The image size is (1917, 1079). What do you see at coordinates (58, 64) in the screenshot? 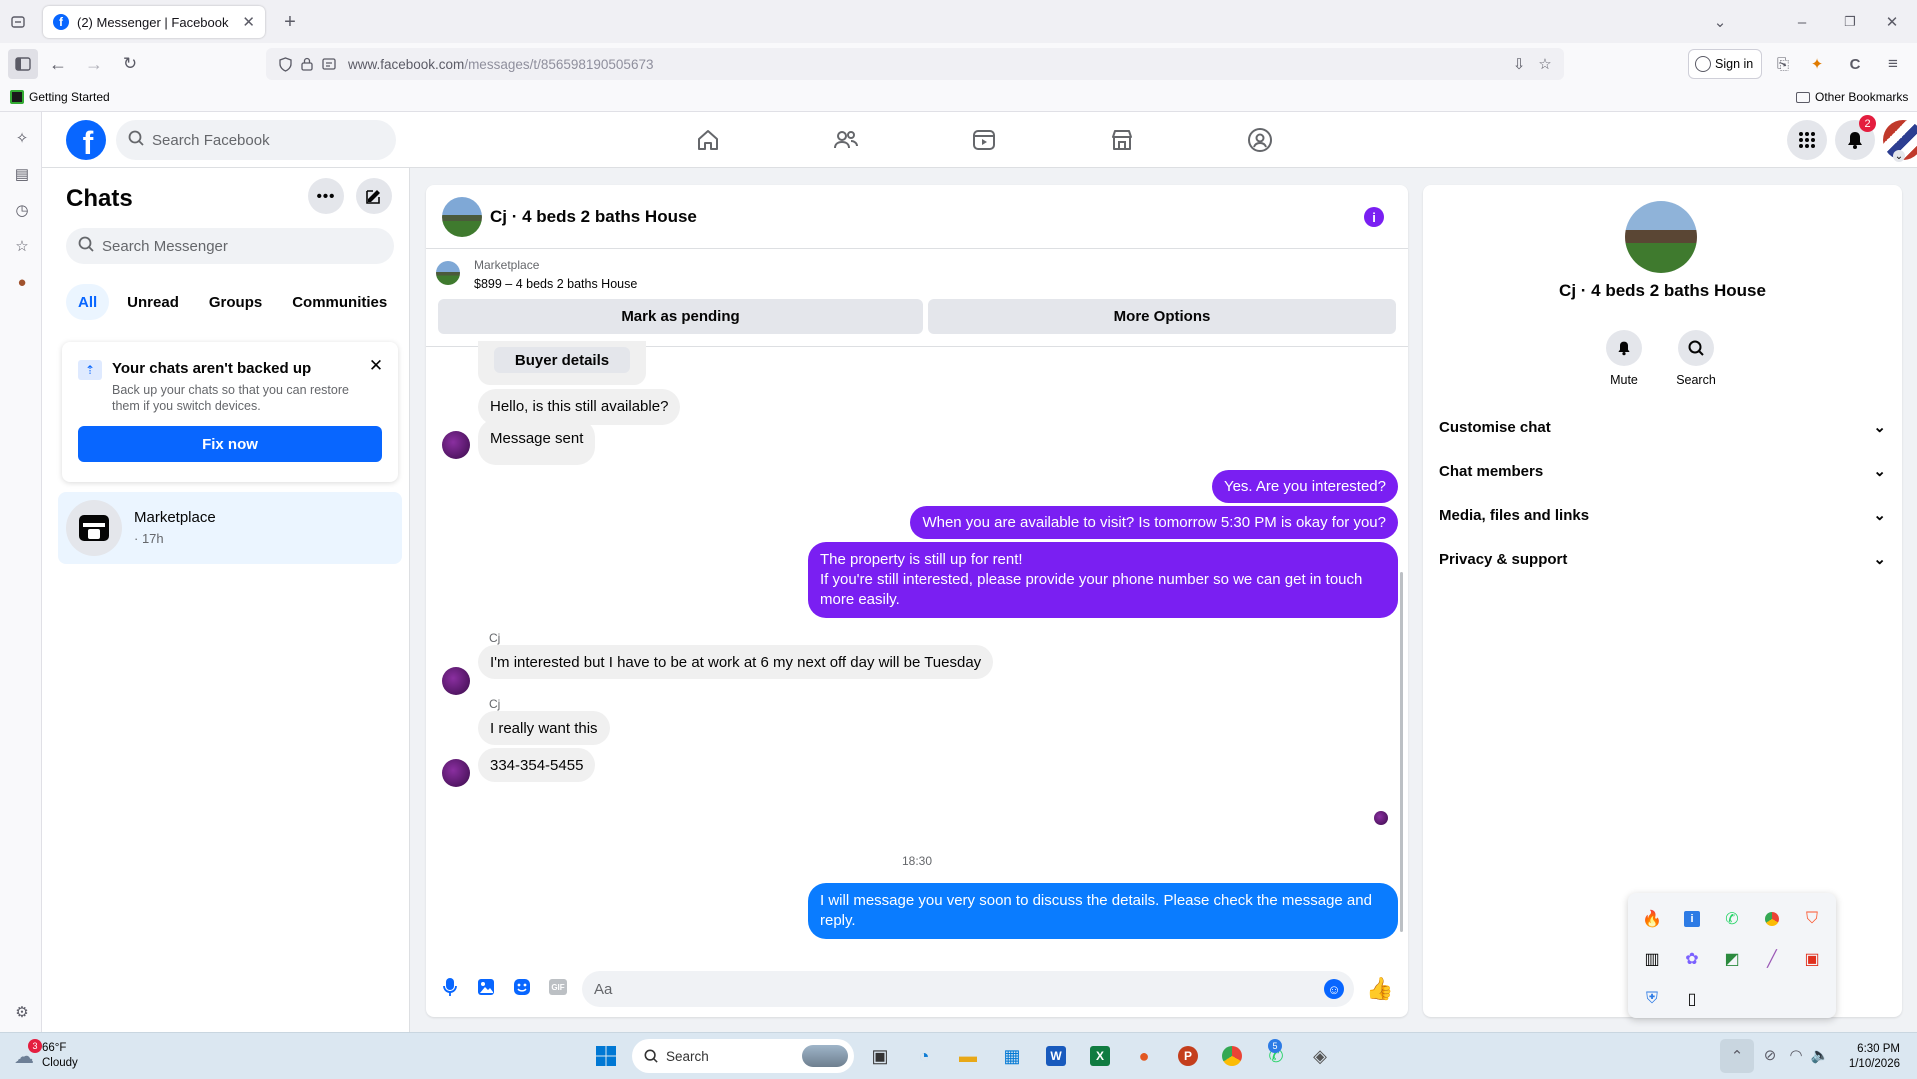
I see `back-icon: ←` at bounding box center [58, 64].